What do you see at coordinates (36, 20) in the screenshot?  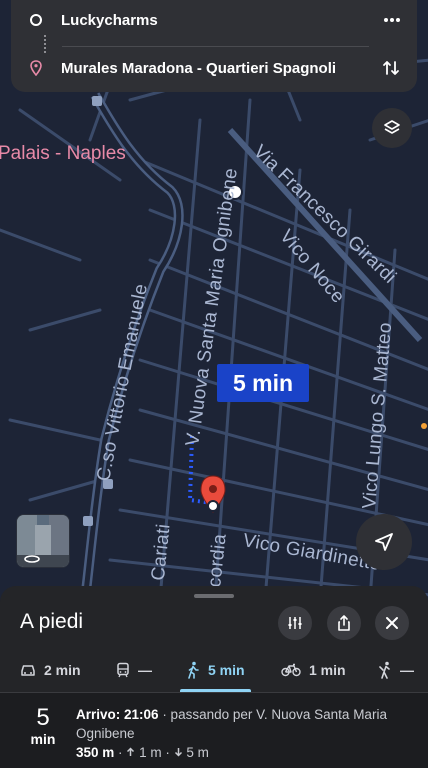 I see `origin-circle-icon` at bounding box center [36, 20].